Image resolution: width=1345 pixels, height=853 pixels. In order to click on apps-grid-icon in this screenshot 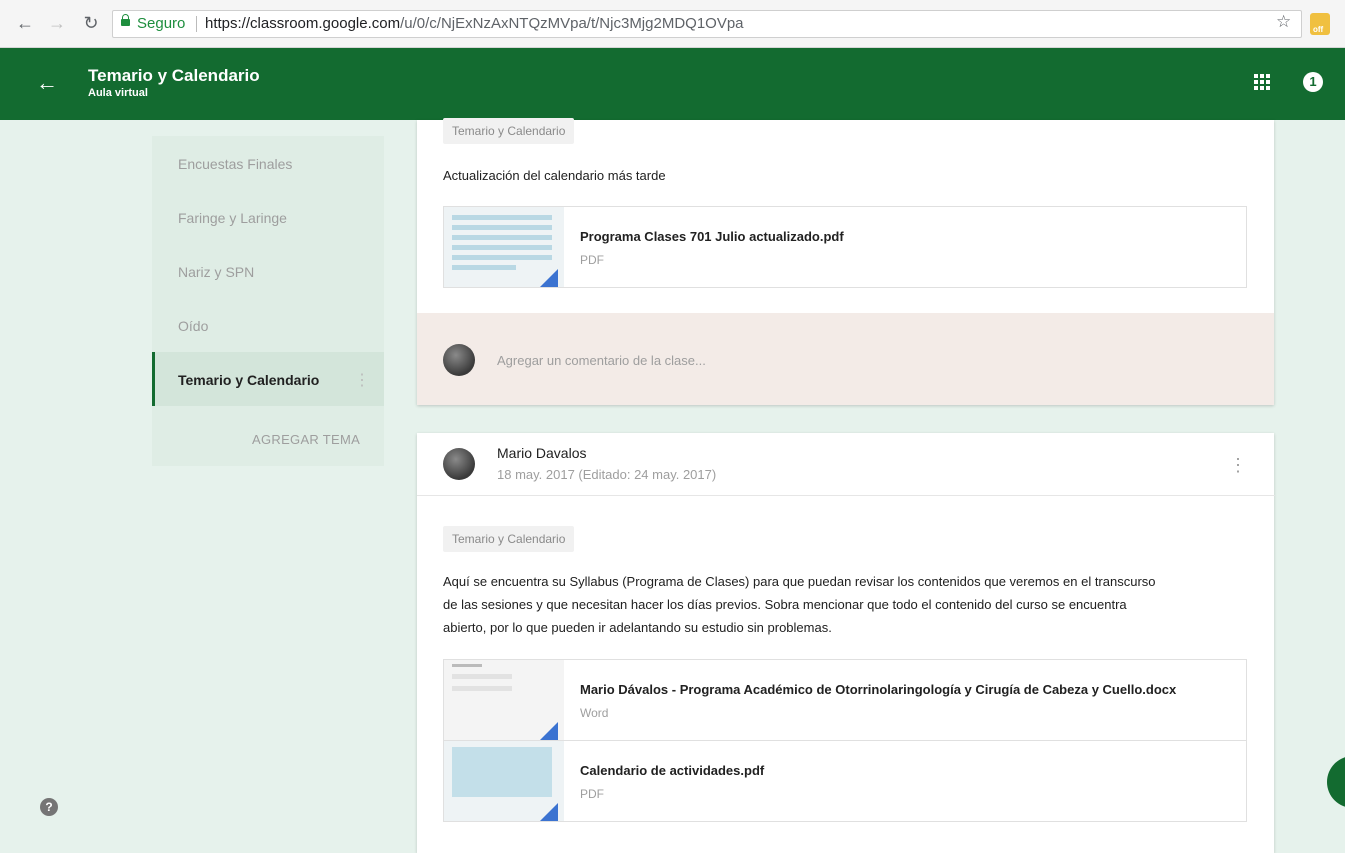, I will do `click(1262, 82)`.